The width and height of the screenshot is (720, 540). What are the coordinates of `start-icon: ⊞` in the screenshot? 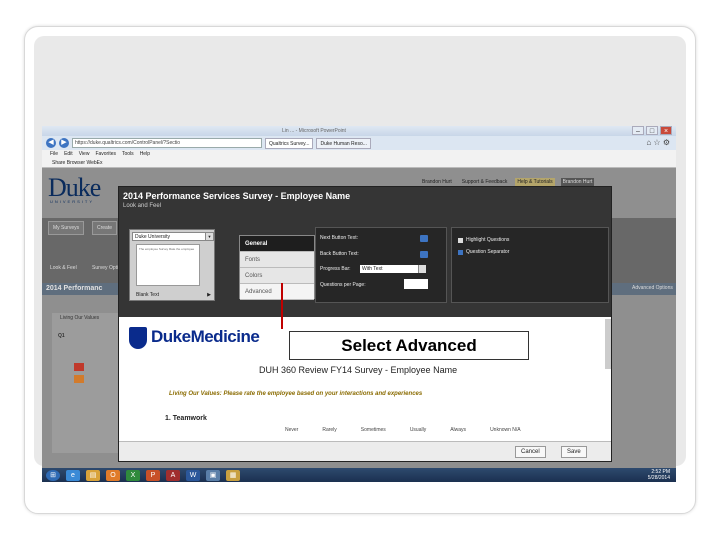 It's located at (53, 475).